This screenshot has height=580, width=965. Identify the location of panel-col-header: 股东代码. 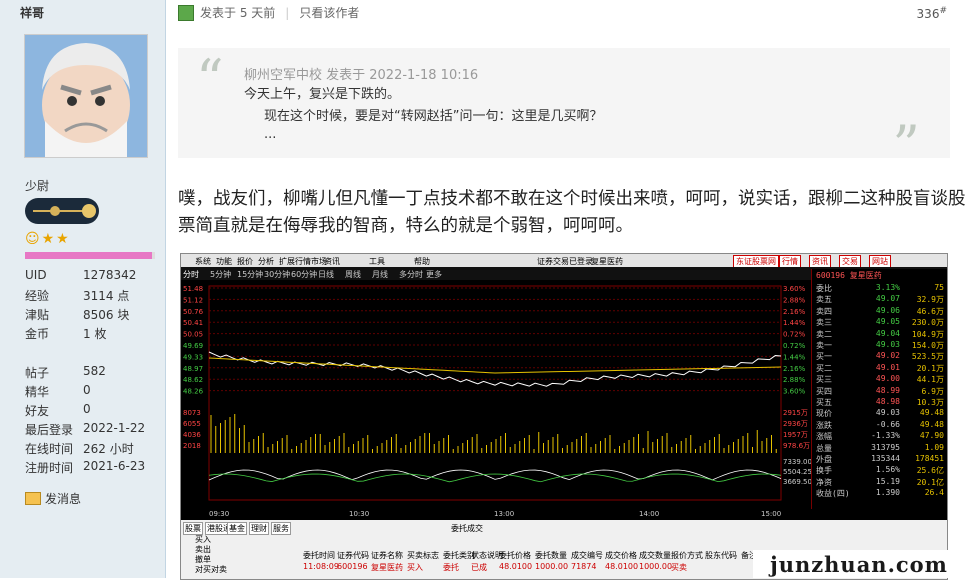
(721, 555).